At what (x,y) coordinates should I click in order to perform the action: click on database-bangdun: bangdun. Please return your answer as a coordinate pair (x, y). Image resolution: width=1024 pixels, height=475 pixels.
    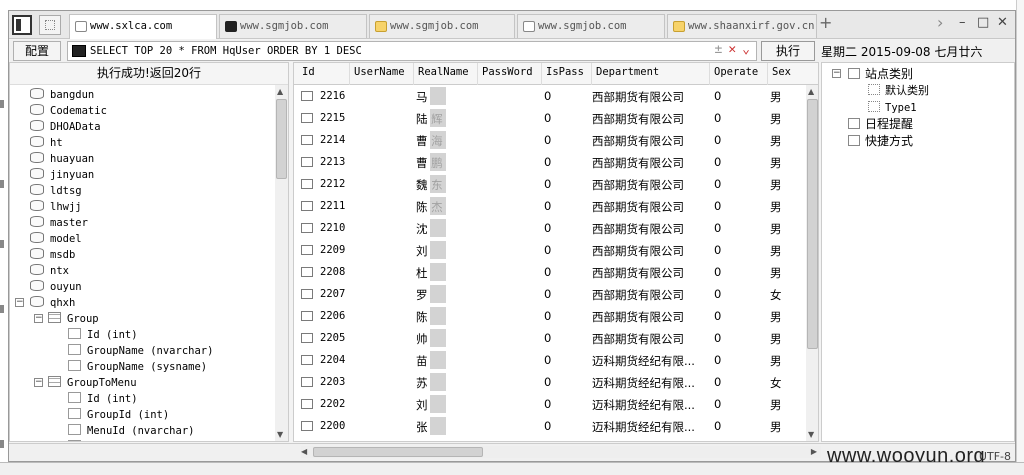
    Looking at the image, I should click on (62, 95).